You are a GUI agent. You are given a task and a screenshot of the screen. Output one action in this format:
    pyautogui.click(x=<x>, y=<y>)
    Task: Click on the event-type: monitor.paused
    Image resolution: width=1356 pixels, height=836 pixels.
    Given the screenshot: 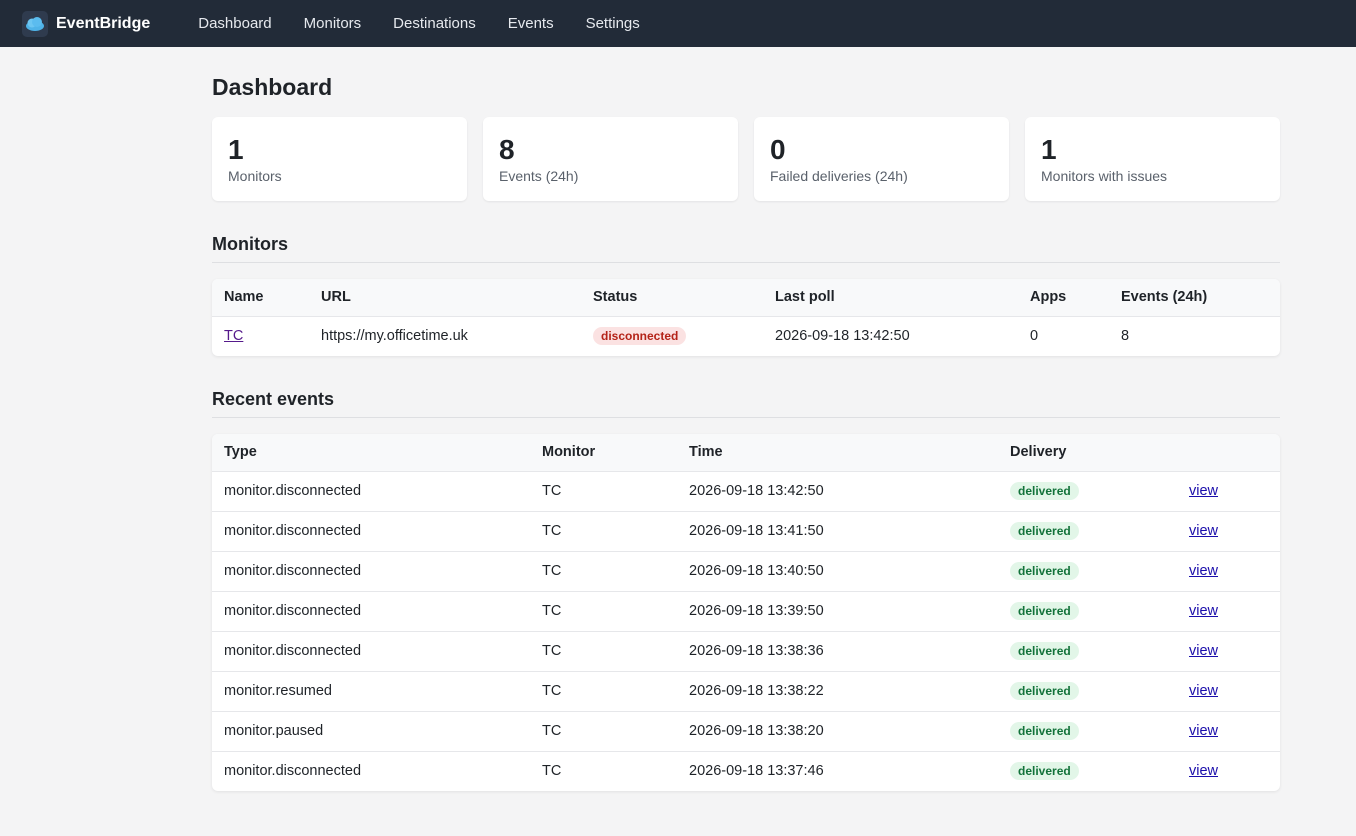 What is the action you would take?
    pyautogui.click(x=371, y=730)
    